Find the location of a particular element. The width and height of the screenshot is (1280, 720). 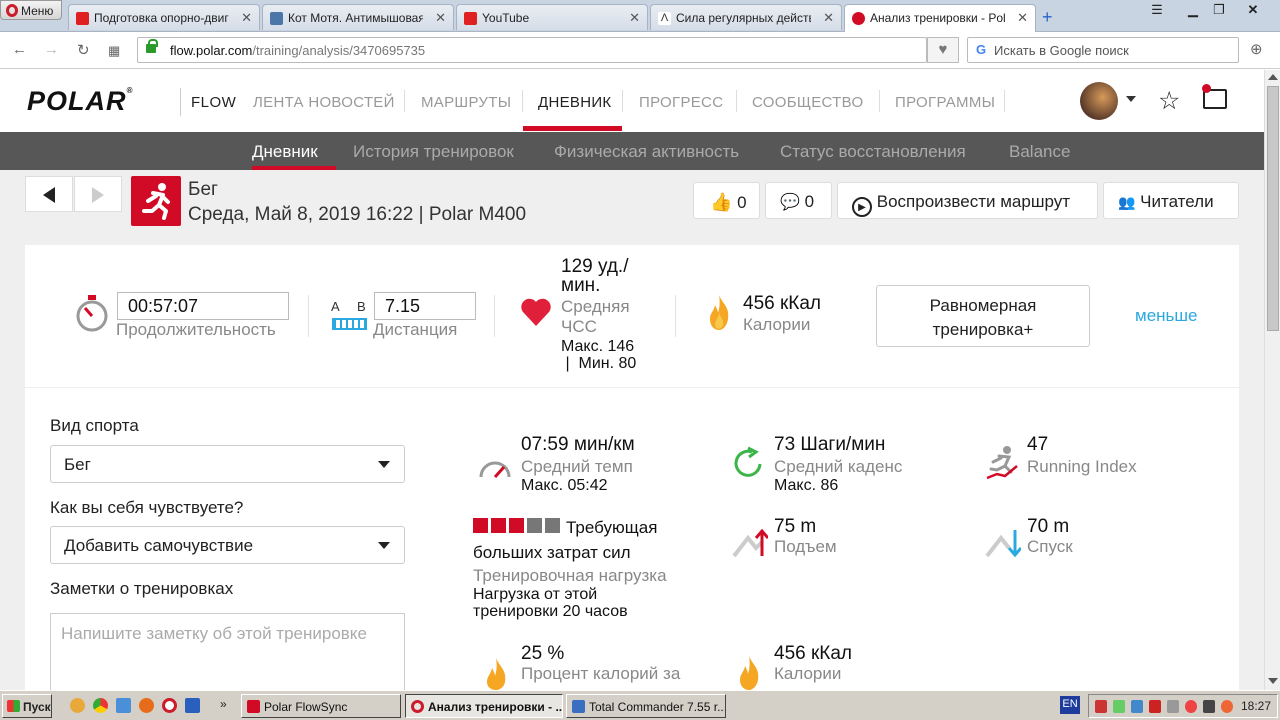

quicklaunch-app-icon is located at coordinates (77, 705).